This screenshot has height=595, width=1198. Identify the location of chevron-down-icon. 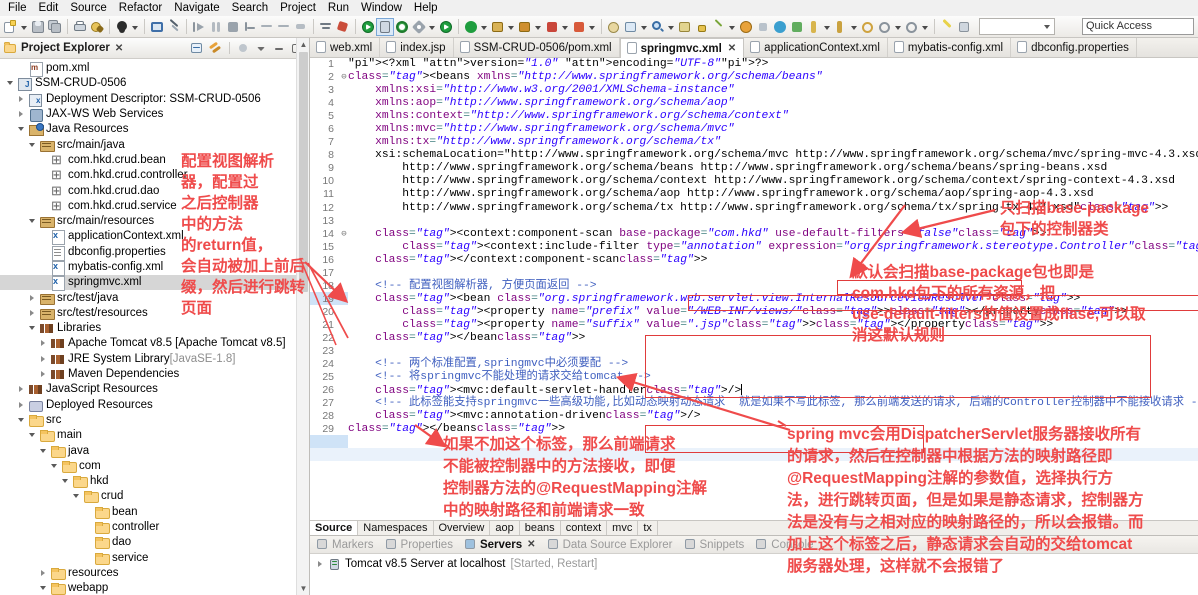
(261, 48).